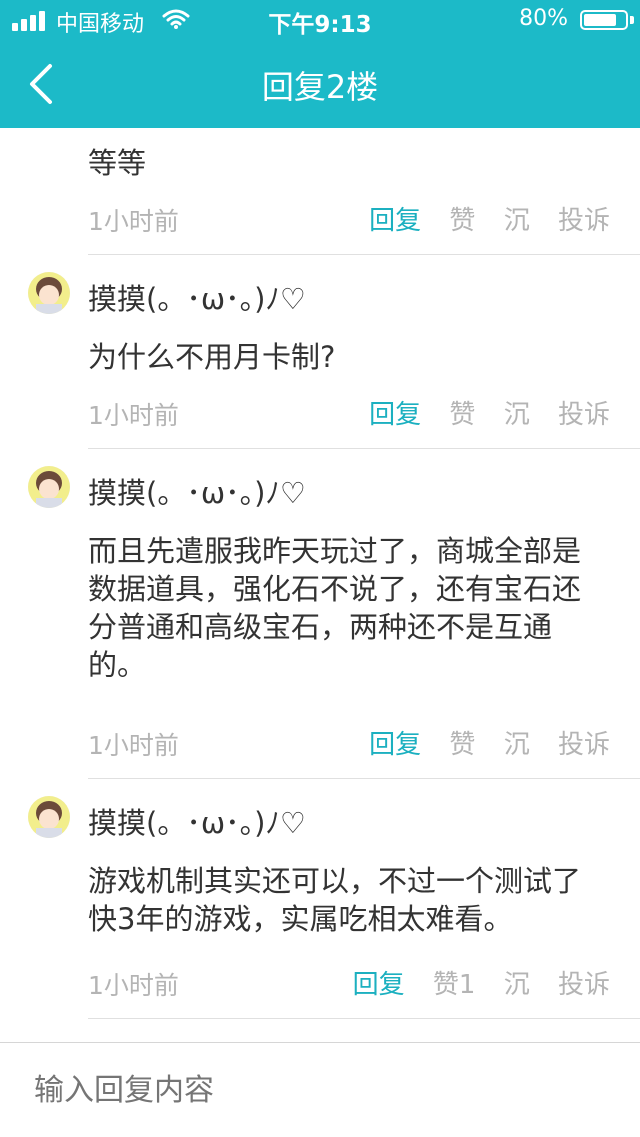  What do you see at coordinates (335, 881) in the screenshot?
I see `comment-text-line: 游戏机制其实还可以，不过一个测试了` at bounding box center [335, 881].